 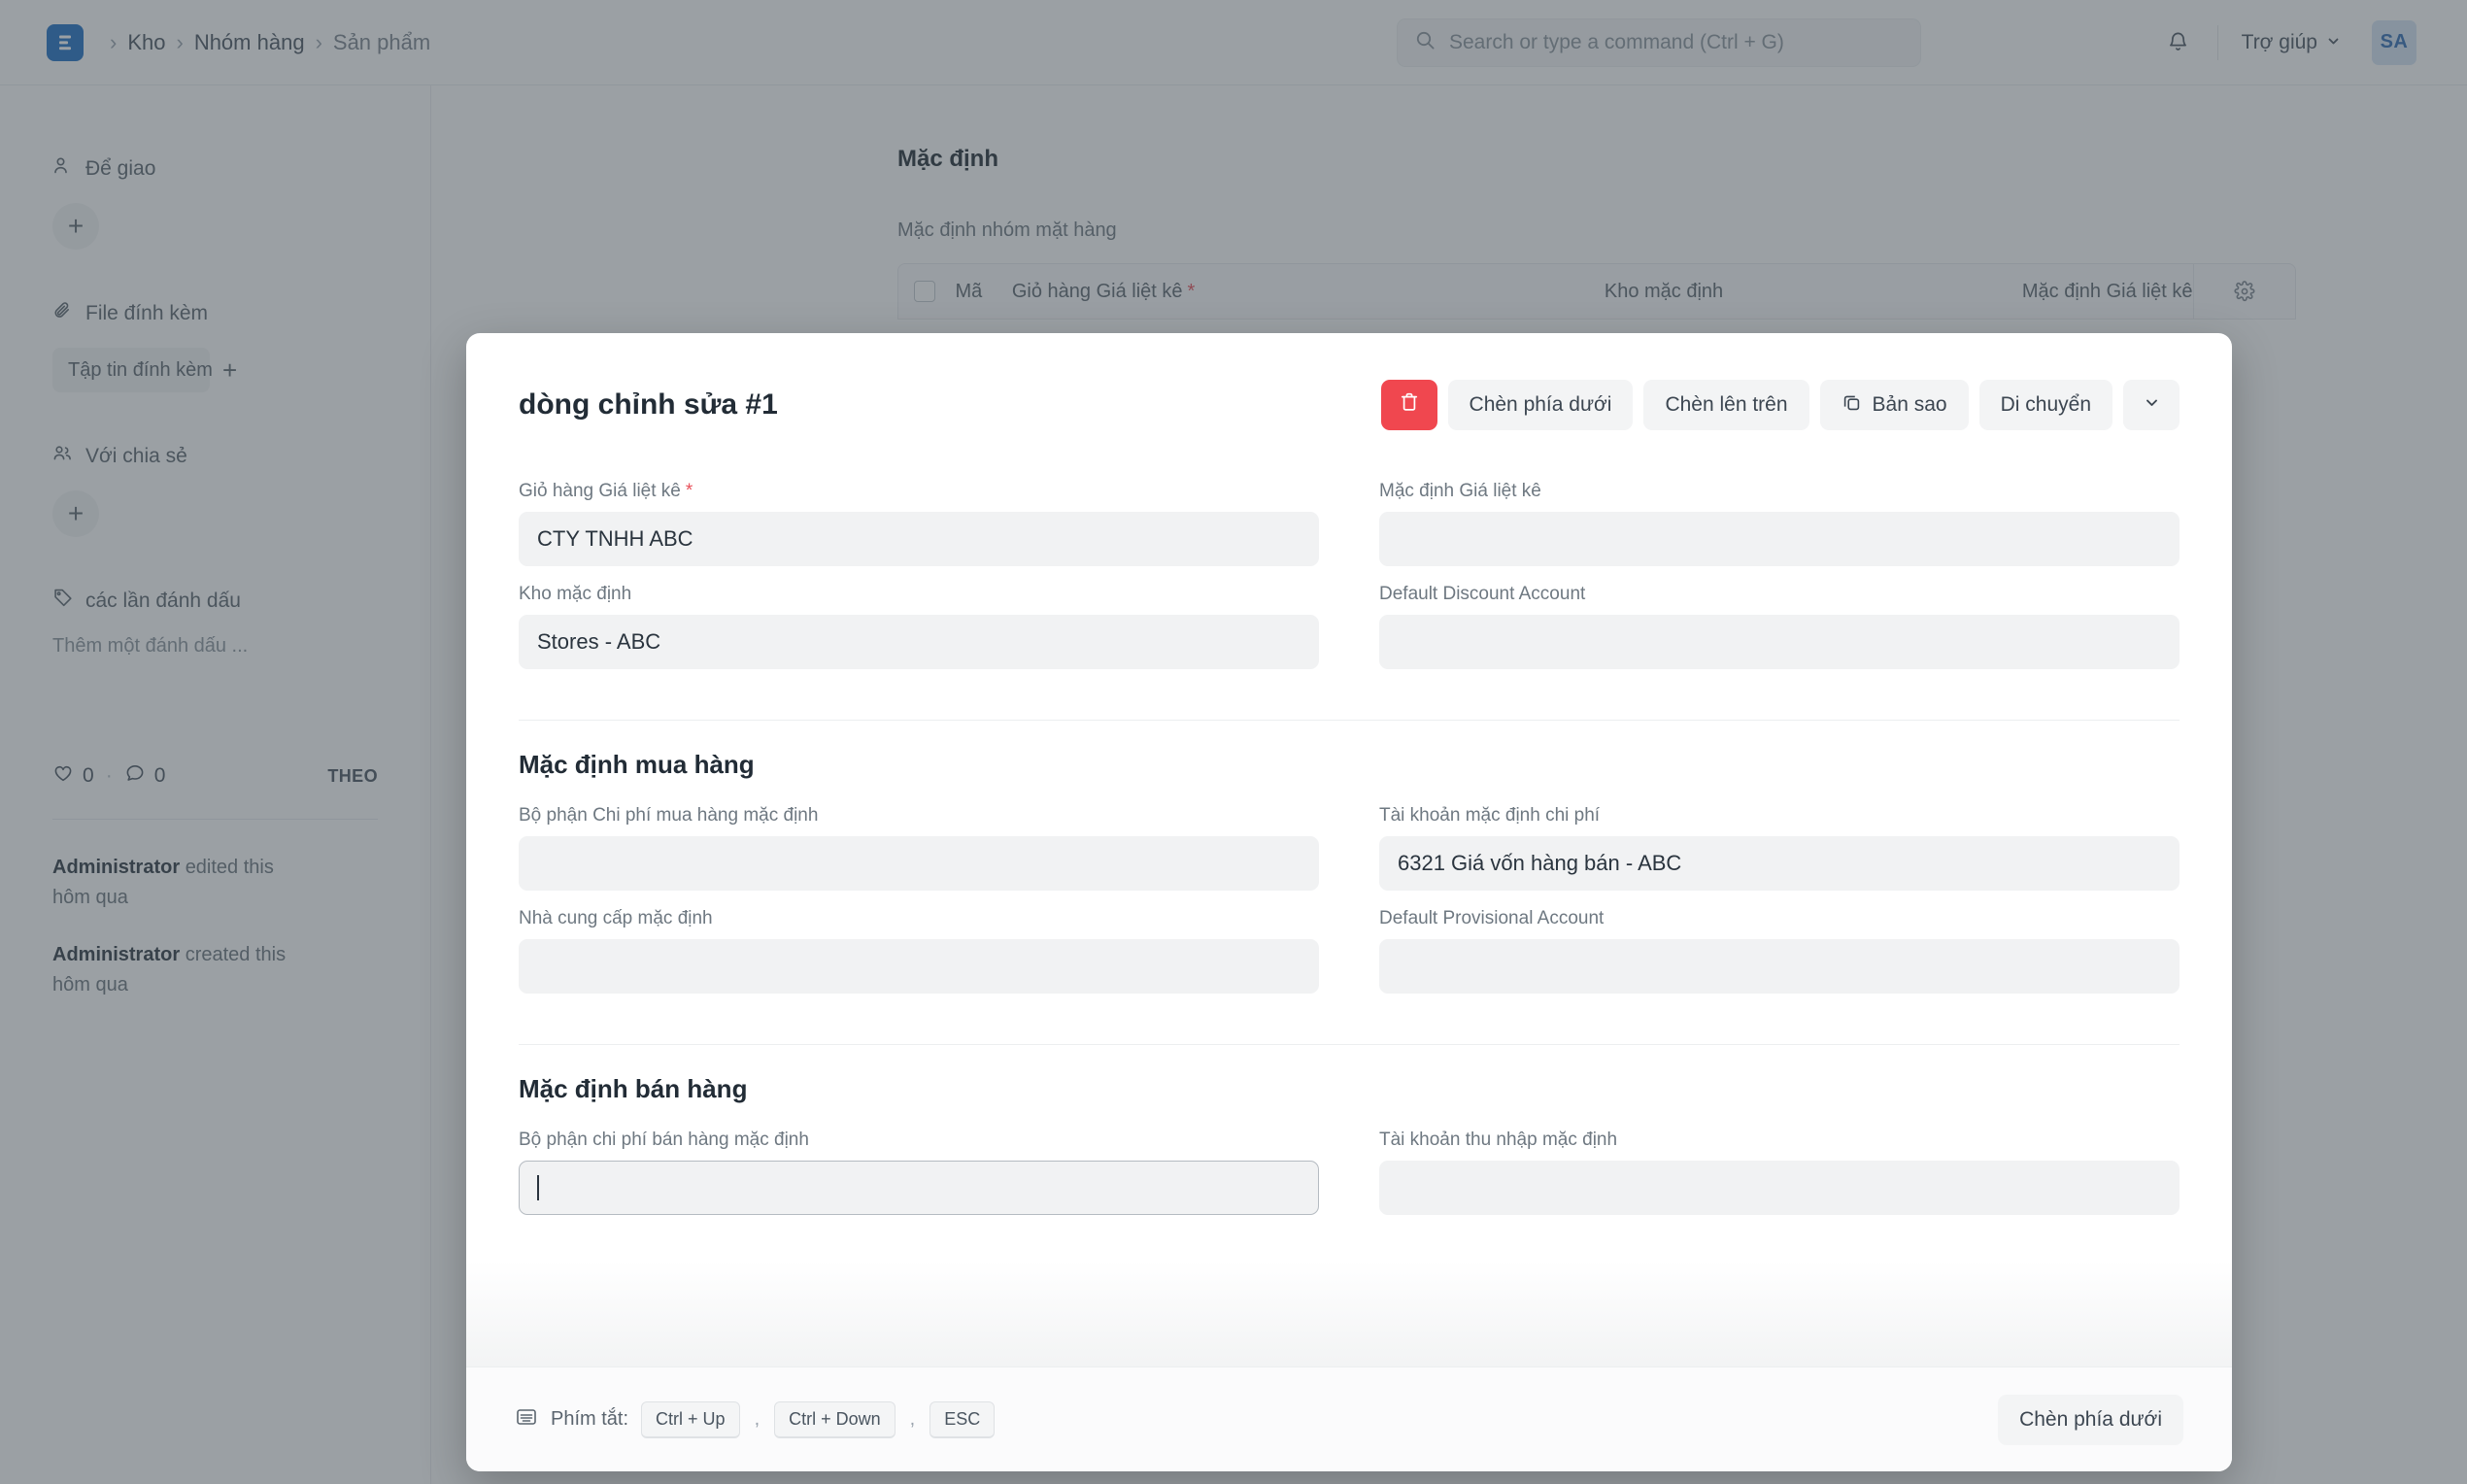 What do you see at coordinates (1852, 405) in the screenshot?
I see `copy-icon` at bounding box center [1852, 405].